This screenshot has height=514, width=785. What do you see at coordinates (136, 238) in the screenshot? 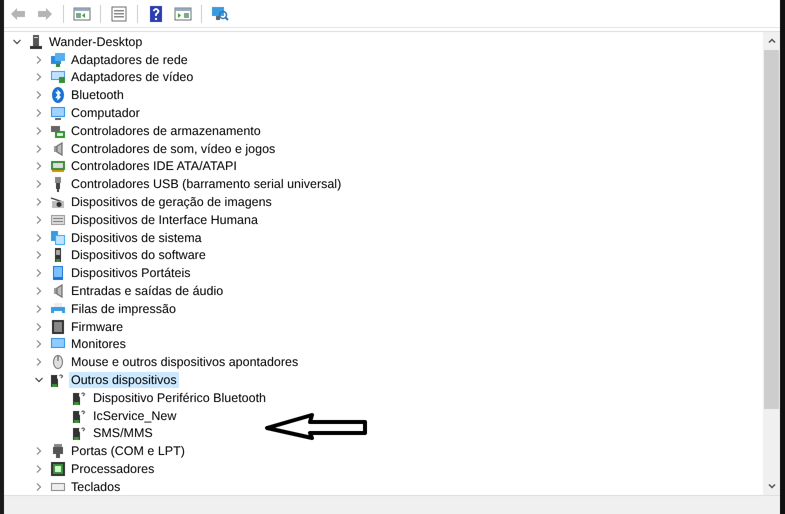
I see `tree-item: Dispositivos de sistema` at bounding box center [136, 238].